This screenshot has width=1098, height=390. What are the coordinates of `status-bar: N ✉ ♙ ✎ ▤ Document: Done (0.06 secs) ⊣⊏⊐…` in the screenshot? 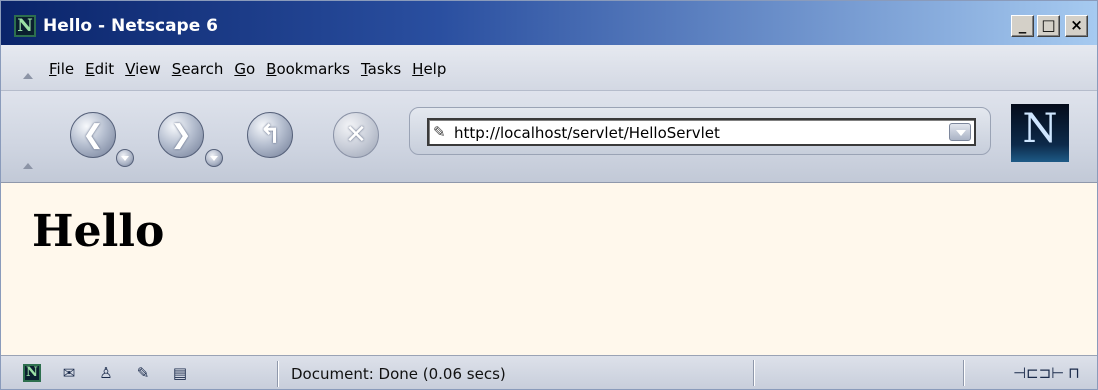 It's located at (549, 372).